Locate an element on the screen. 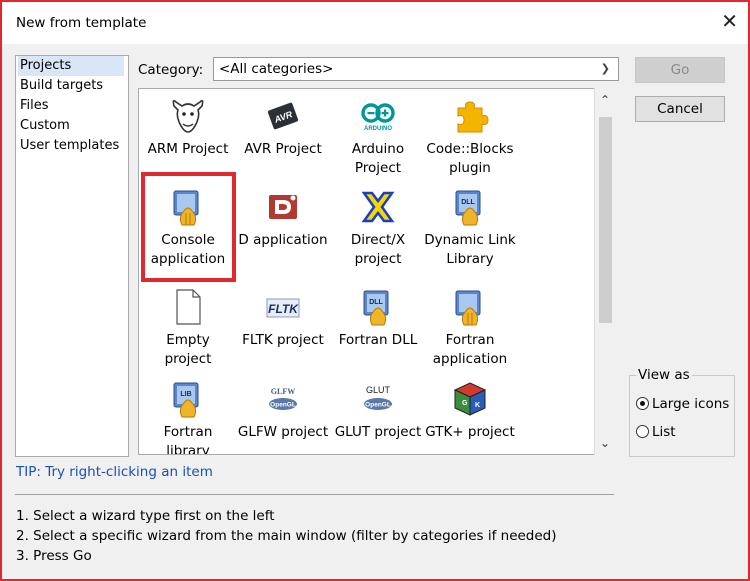  wizard-type-build-targets: Build targets is located at coordinates (72, 86).